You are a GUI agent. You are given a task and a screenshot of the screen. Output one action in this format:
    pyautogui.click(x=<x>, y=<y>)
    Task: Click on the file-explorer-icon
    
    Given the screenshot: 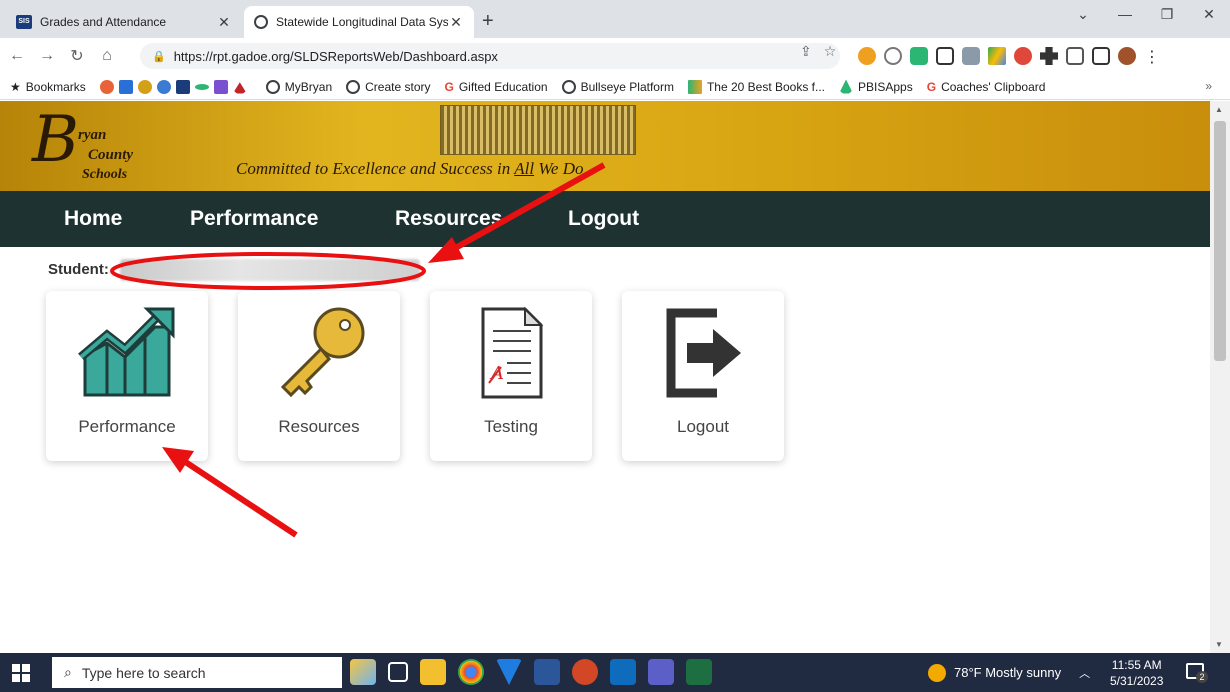 What is the action you would take?
    pyautogui.click(x=433, y=672)
    